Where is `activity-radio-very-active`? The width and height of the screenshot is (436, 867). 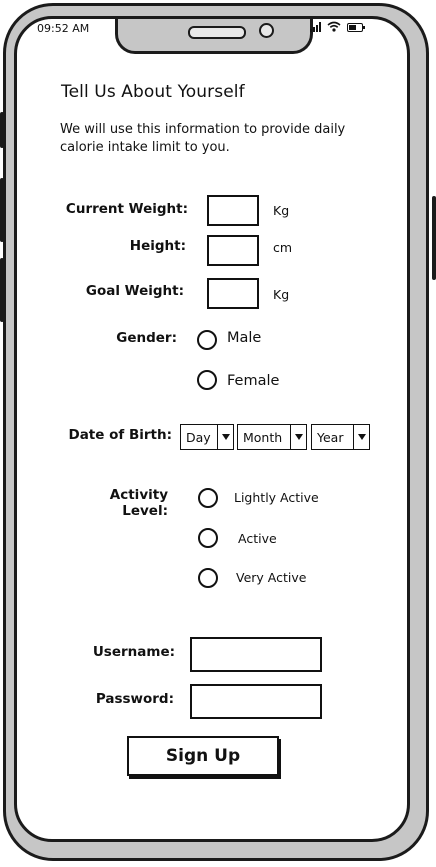 activity-radio-very-active is located at coordinates (208, 578).